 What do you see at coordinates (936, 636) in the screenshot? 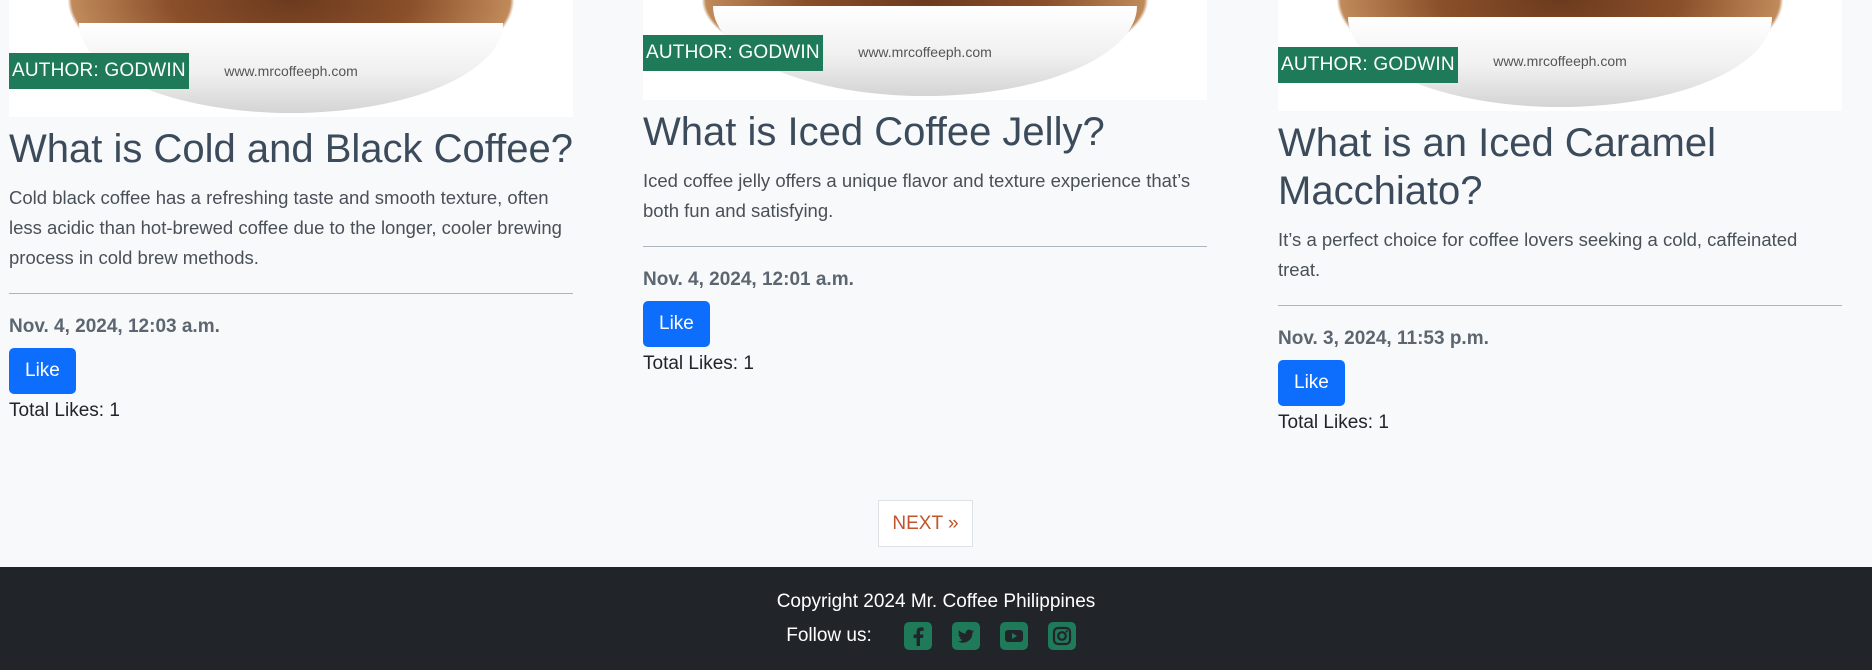
I see `social-links: Follow us:` at bounding box center [936, 636].